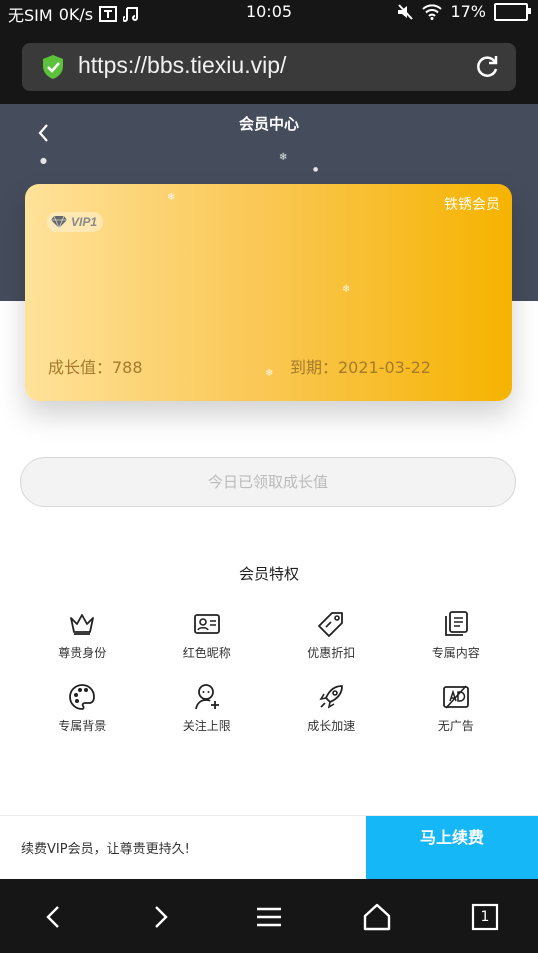 The image size is (538, 953). What do you see at coordinates (456, 623) in the screenshot?
I see `documents-icon` at bounding box center [456, 623].